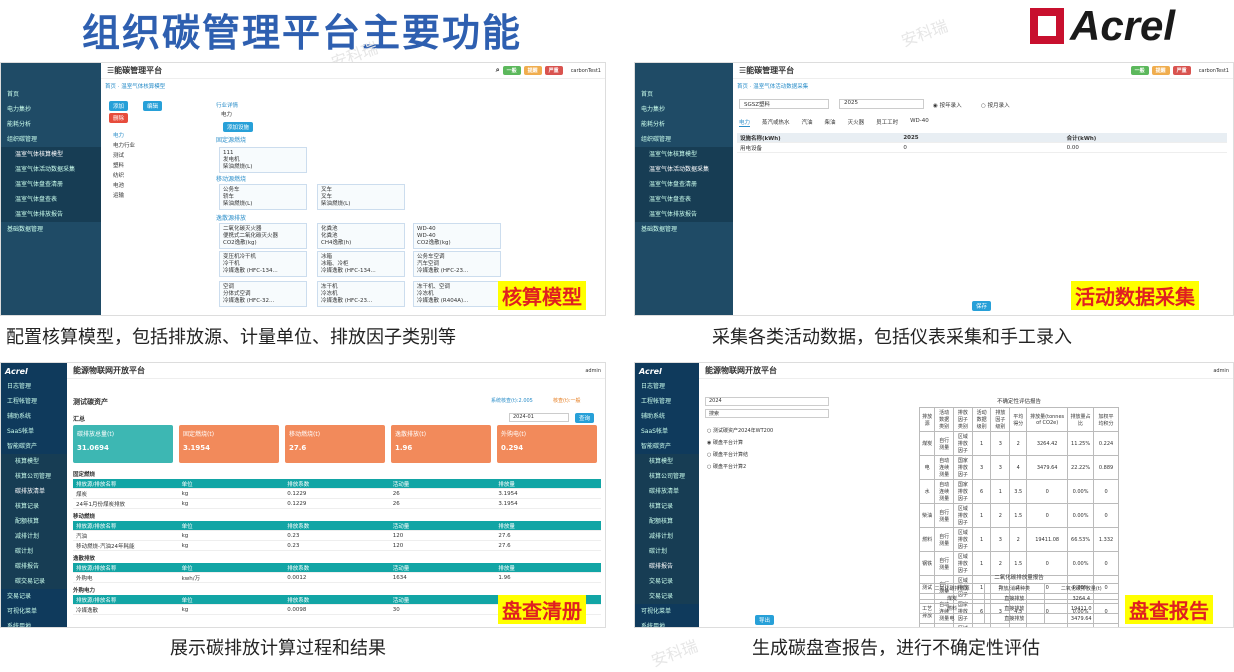  I want to click on add-button: 添加, so click(119, 106).